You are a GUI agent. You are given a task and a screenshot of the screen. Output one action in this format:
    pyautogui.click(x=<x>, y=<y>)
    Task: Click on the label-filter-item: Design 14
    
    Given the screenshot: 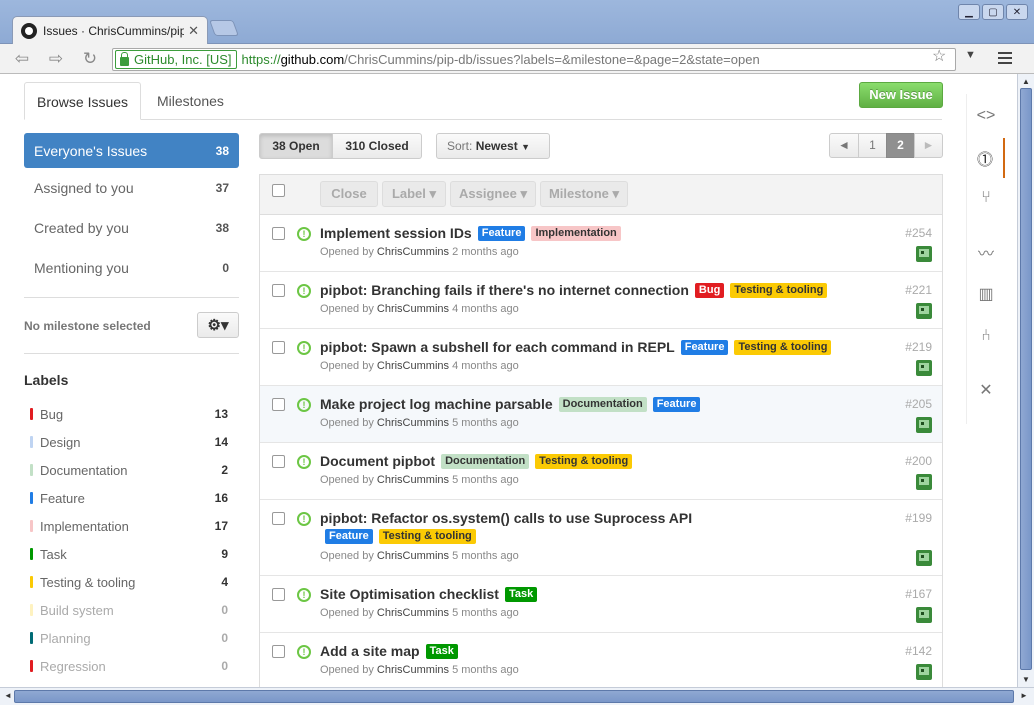 What is the action you would take?
    pyautogui.click(x=131, y=442)
    